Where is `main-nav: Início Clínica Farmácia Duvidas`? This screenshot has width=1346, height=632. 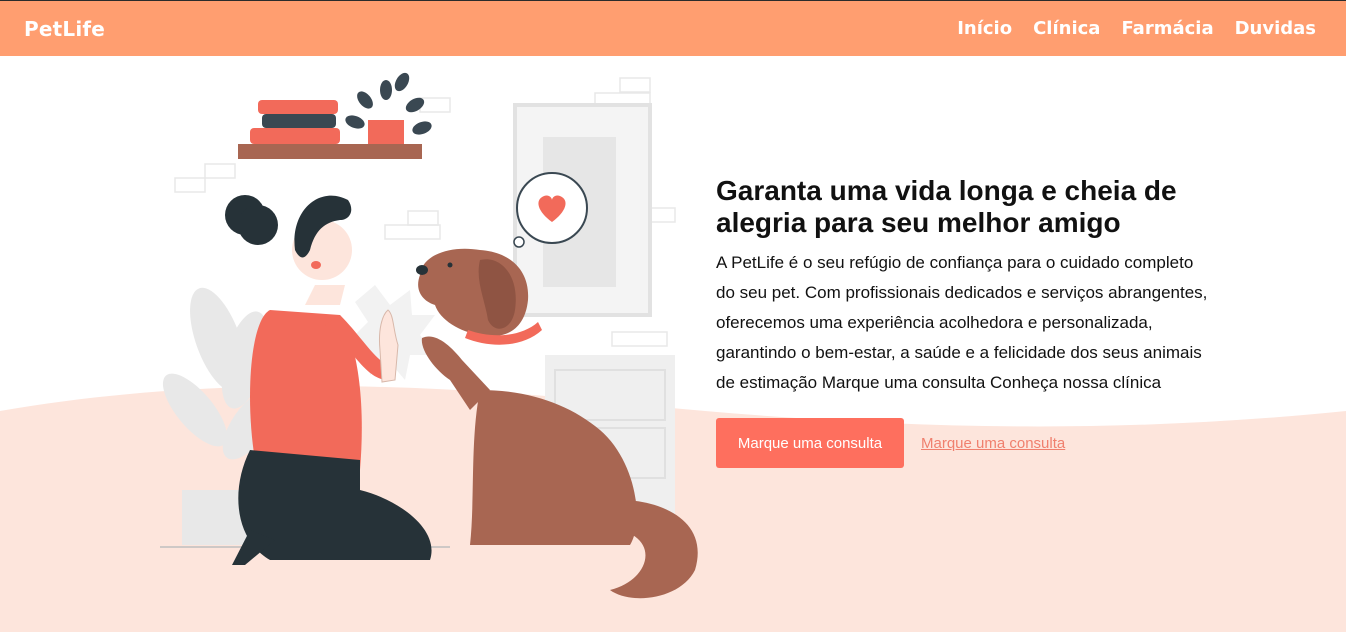
main-nav: Início Clínica Farmácia Duvidas is located at coordinates (1136, 28).